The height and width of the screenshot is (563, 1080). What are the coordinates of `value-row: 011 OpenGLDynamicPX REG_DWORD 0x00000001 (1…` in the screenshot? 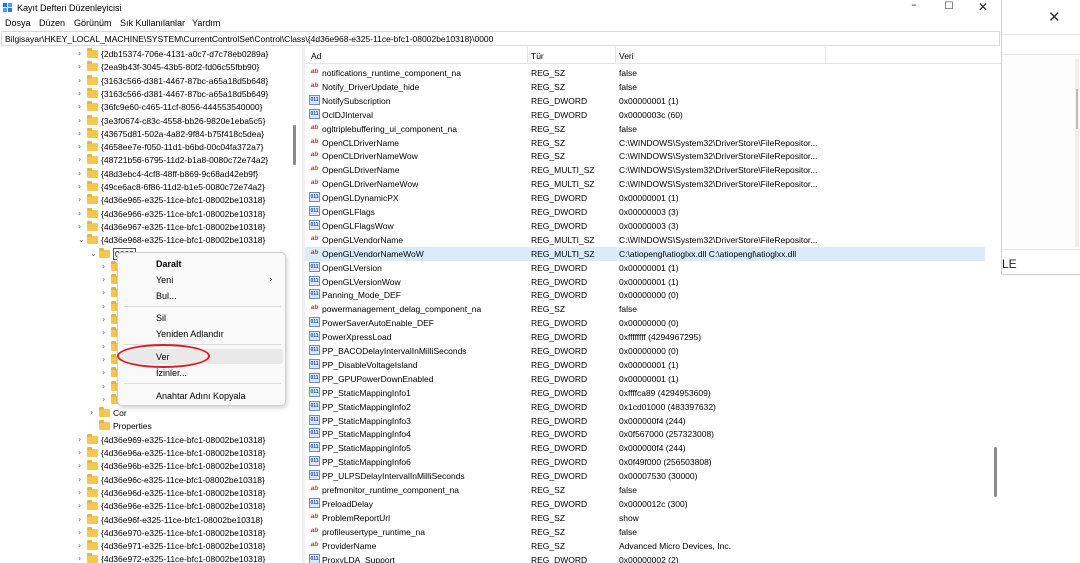 It's located at (645, 198).